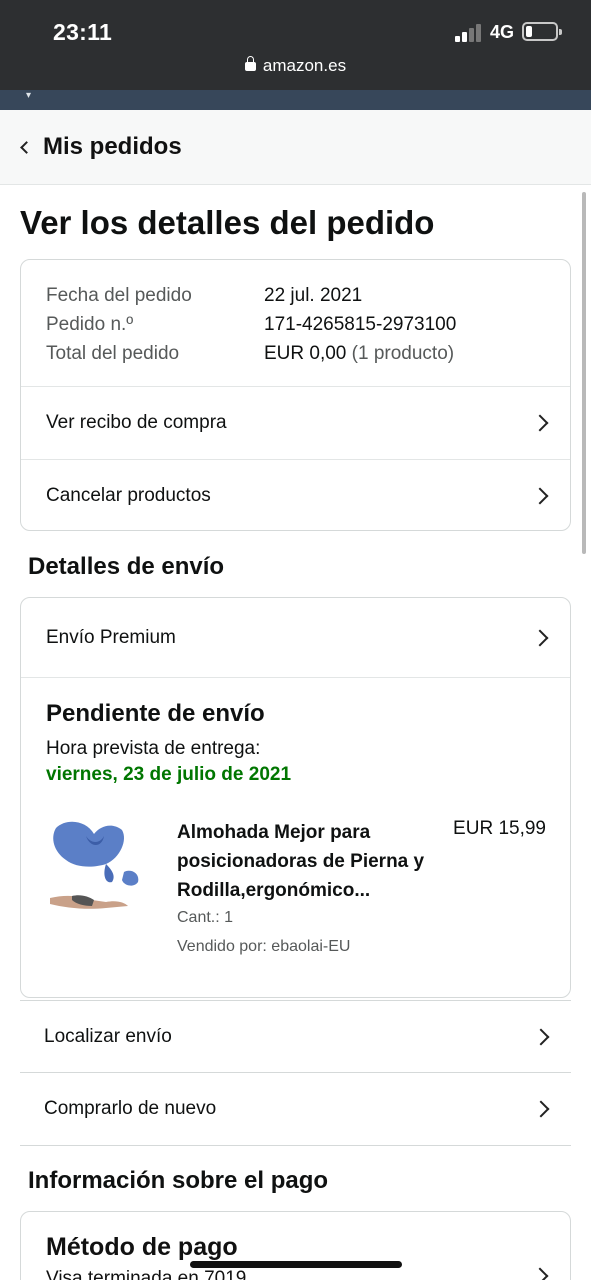 This screenshot has height=1280, width=591. What do you see at coordinates (304, 65) in the screenshot?
I see `url-text: amazon.es` at bounding box center [304, 65].